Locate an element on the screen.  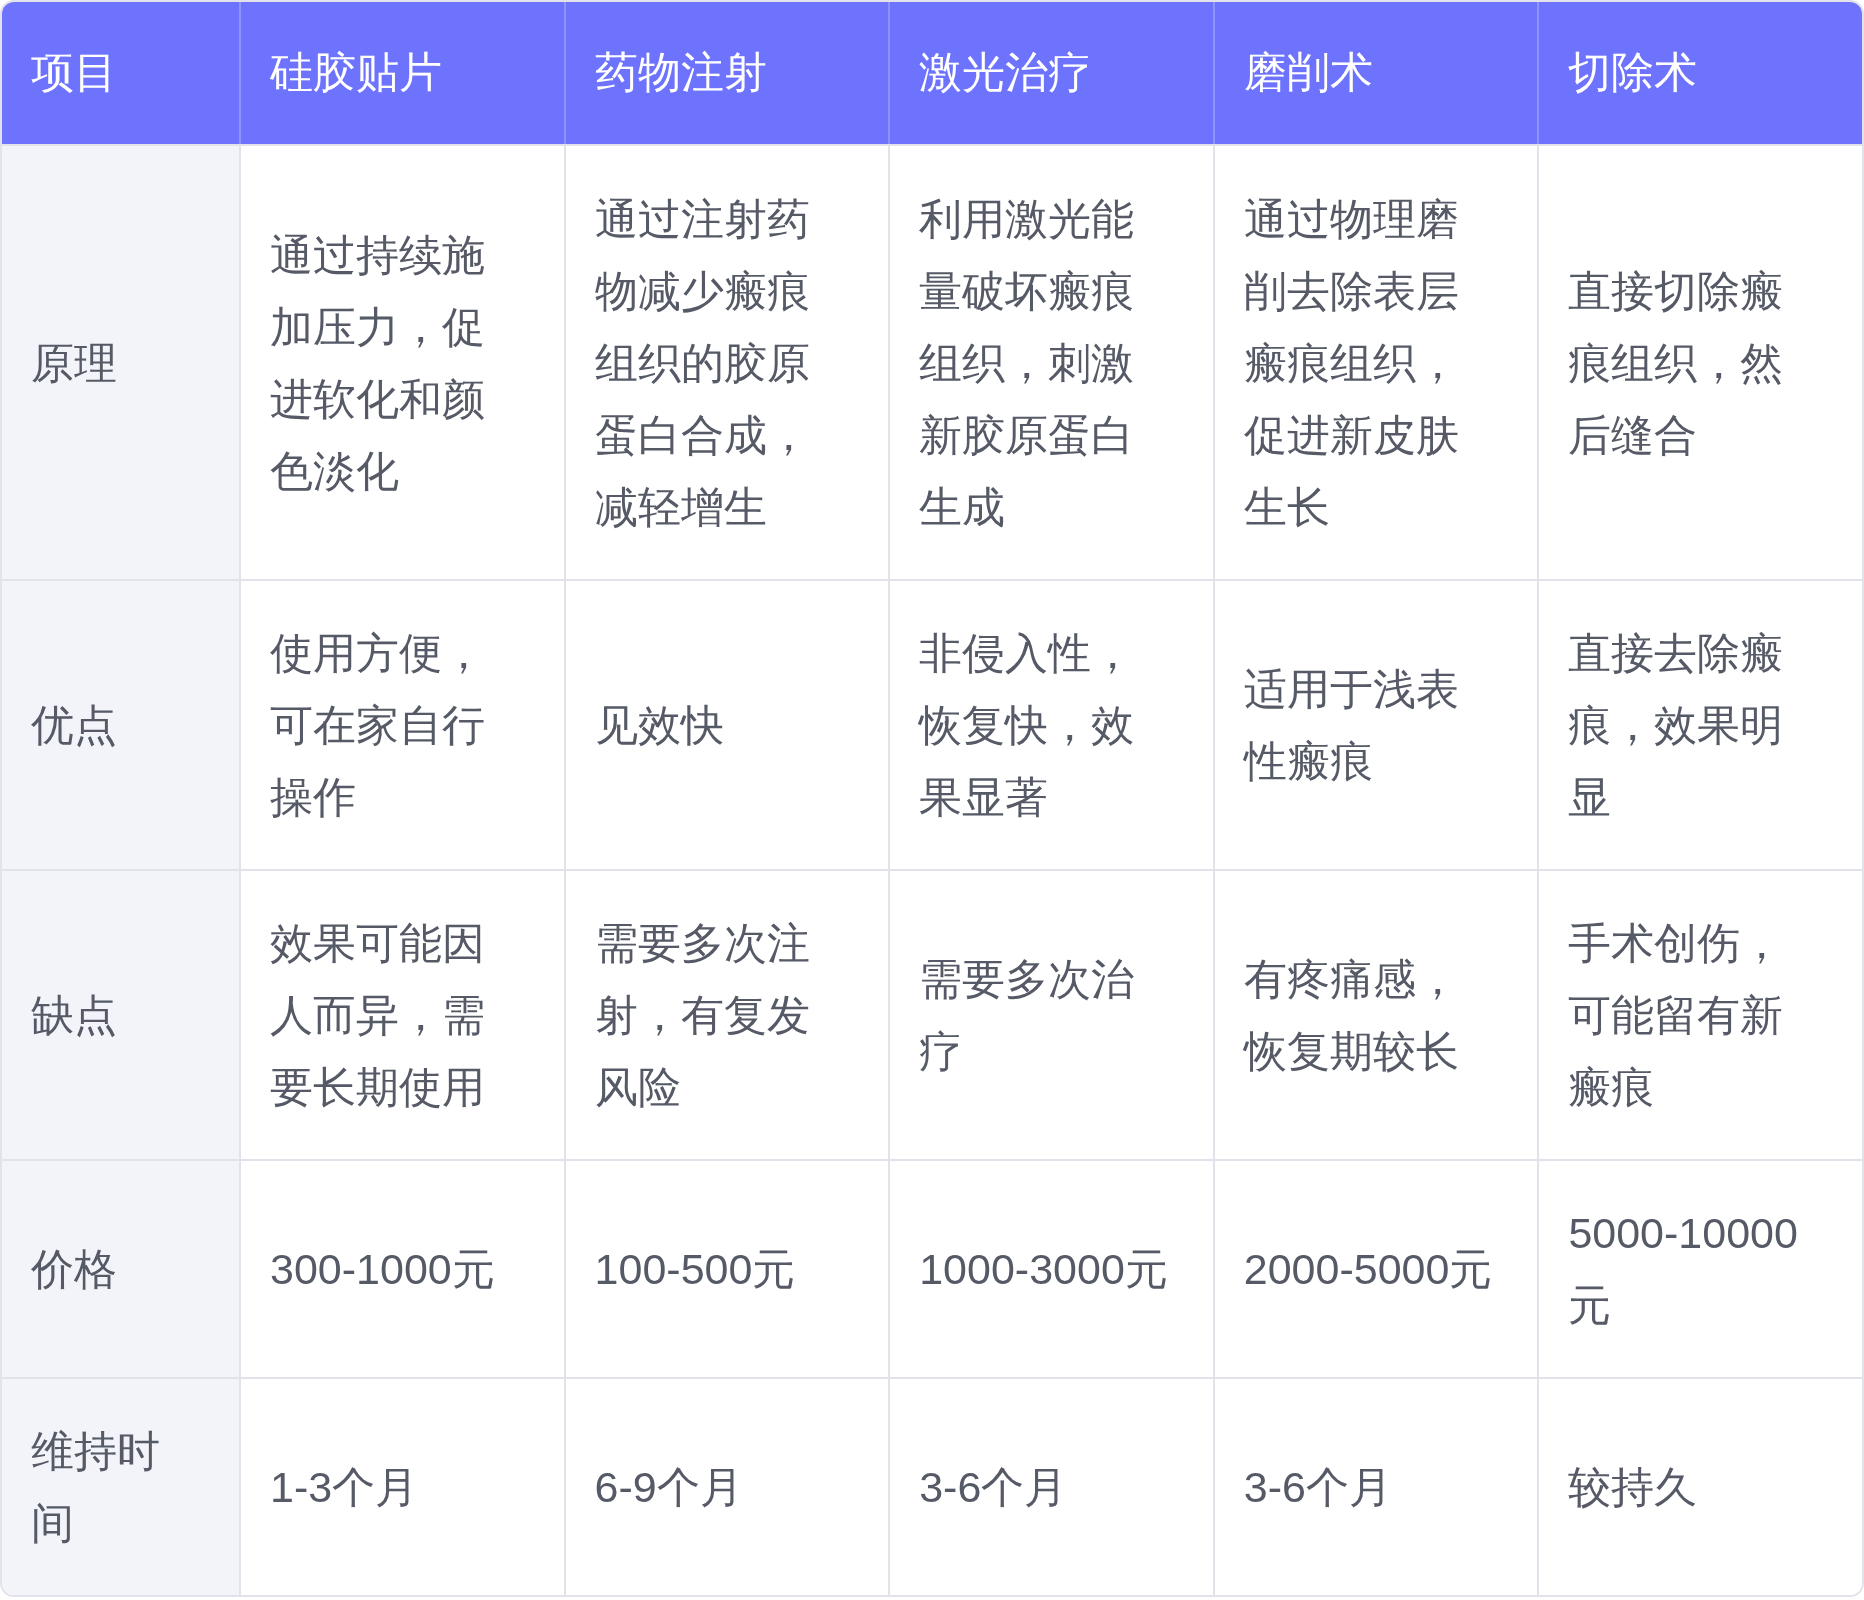
table-cell: 需要多次治疗 is located at coordinates (1050, 1014).